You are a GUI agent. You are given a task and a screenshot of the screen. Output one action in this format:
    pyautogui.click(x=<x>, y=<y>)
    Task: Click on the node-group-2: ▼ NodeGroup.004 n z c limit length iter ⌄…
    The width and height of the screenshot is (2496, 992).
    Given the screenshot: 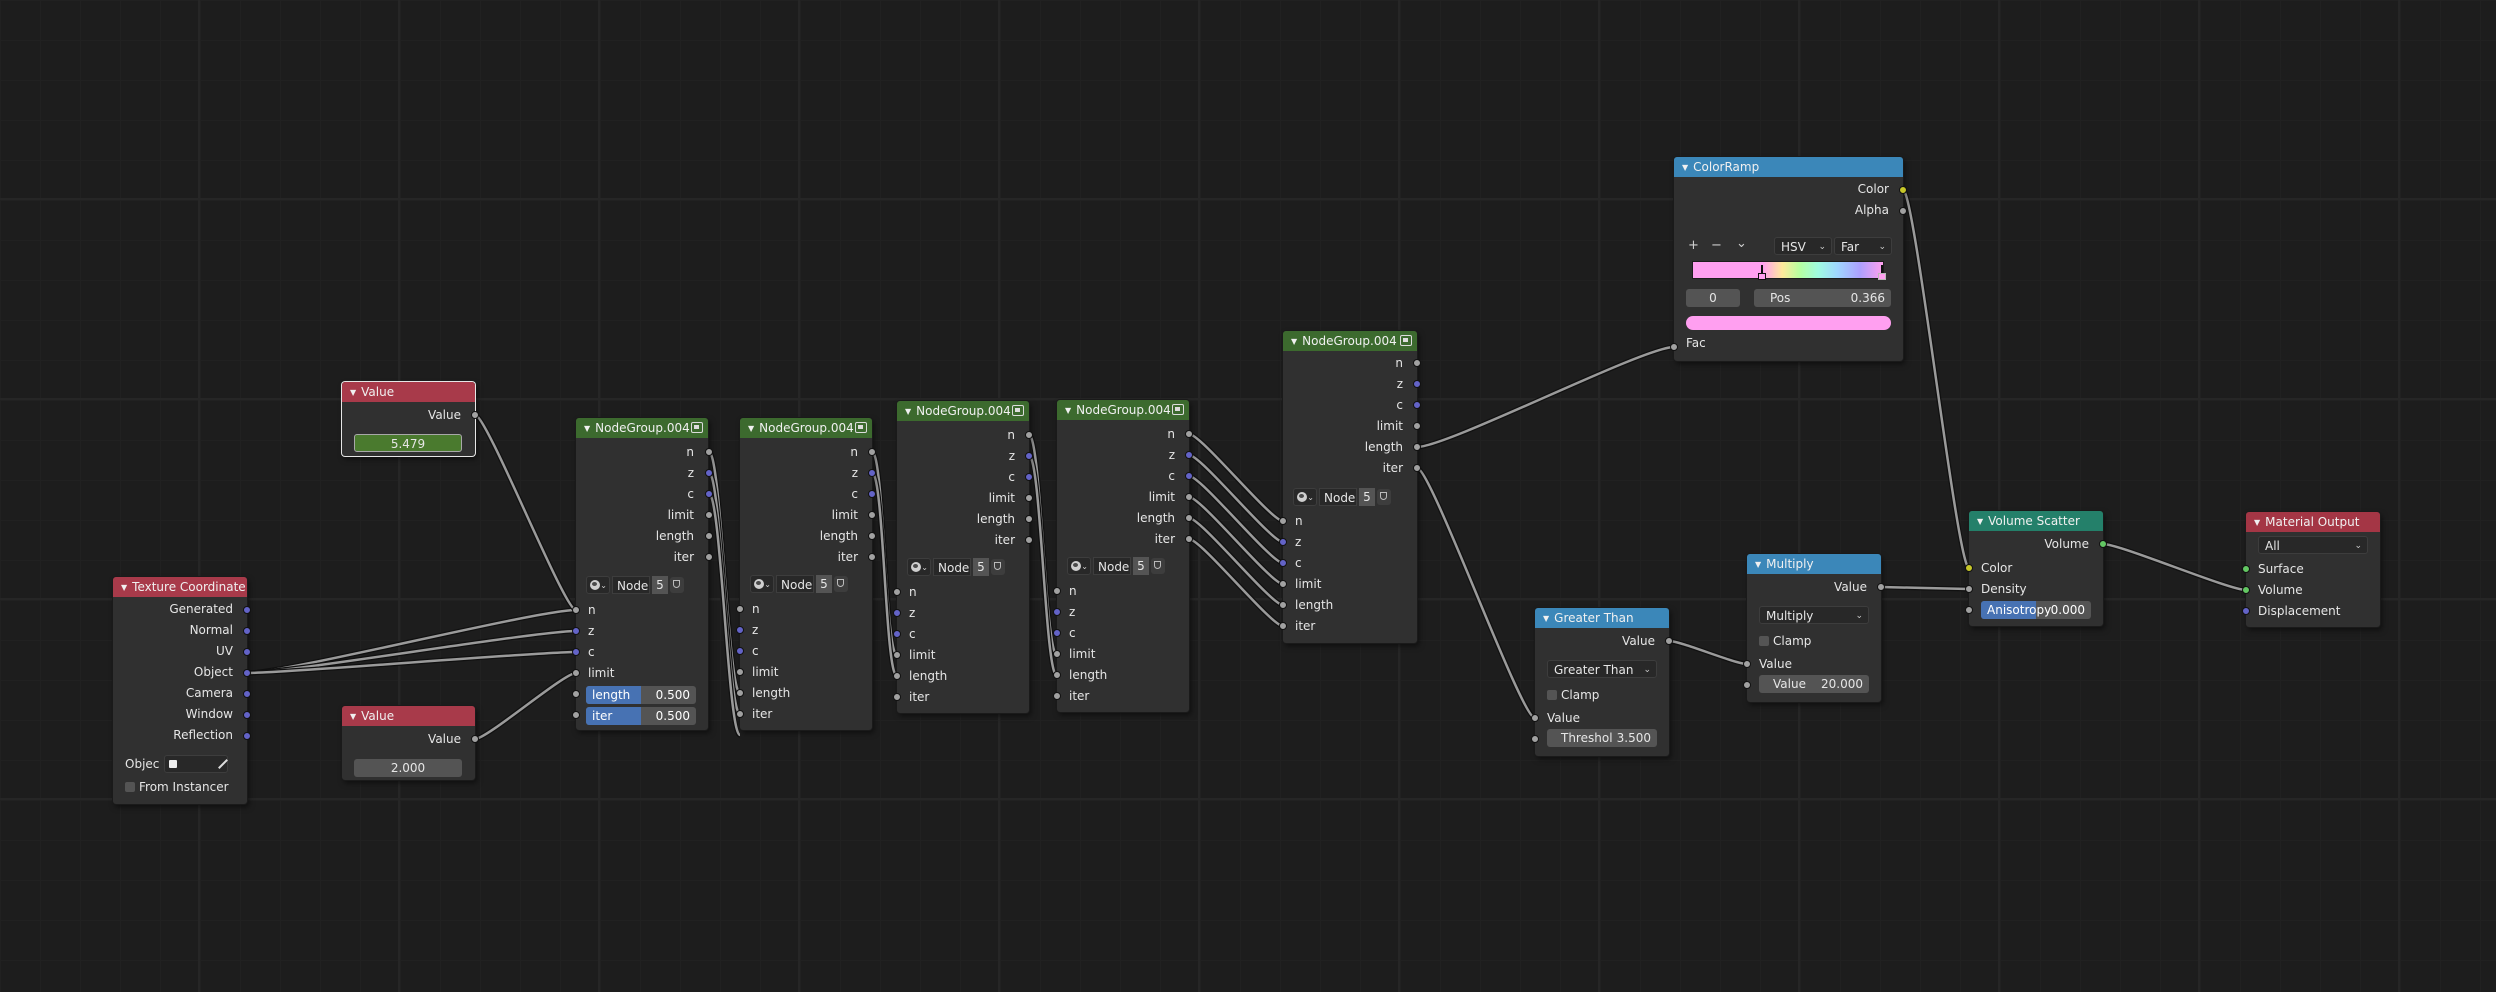 What is the action you would take?
    pyautogui.click(x=806, y=574)
    